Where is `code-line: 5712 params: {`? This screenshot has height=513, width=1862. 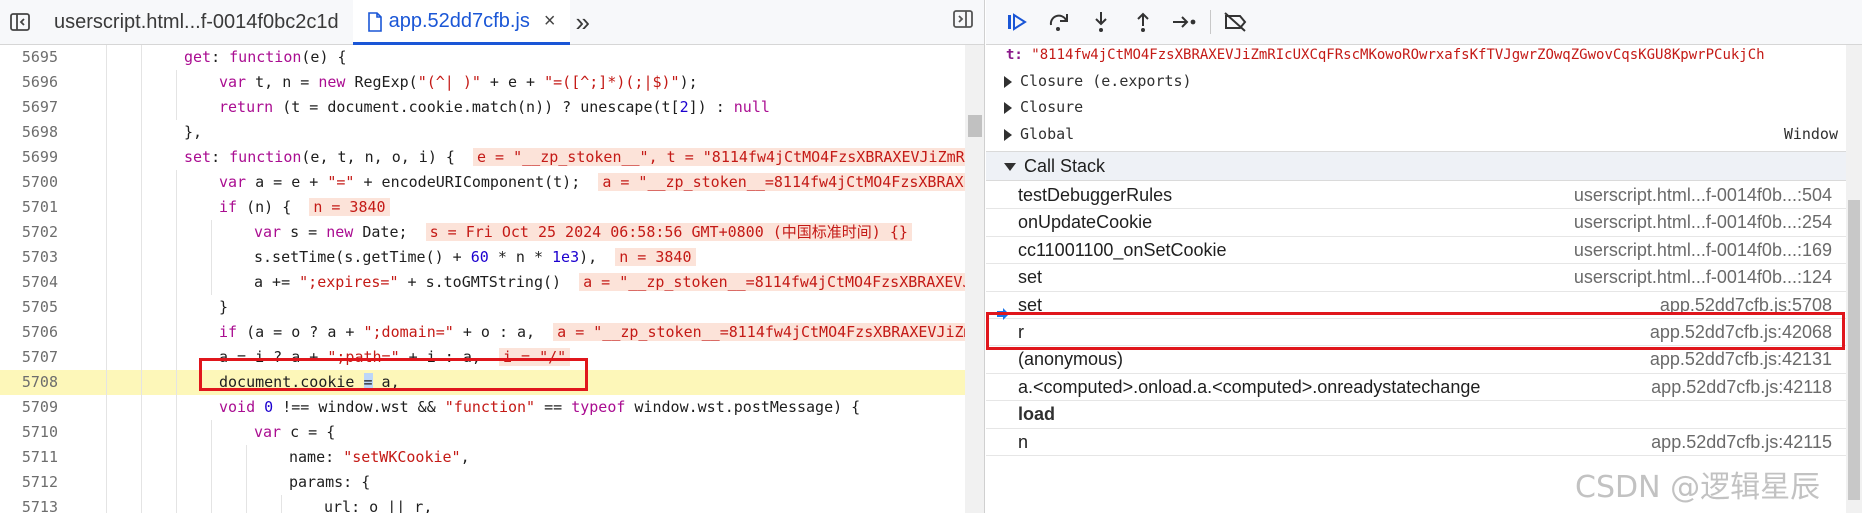 code-line: 5712 params: { is located at coordinates (482, 482).